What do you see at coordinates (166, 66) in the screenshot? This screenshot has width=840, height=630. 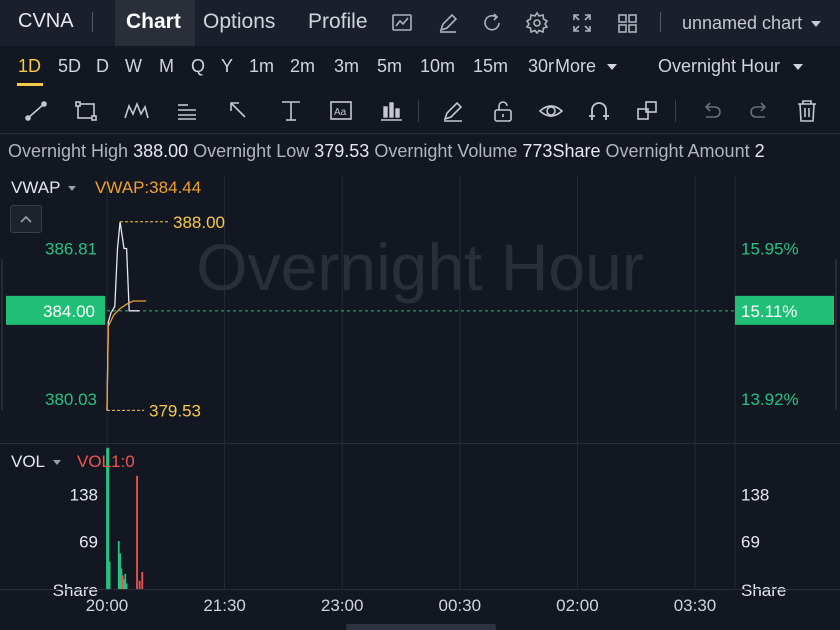 I see `interval-m: M` at bounding box center [166, 66].